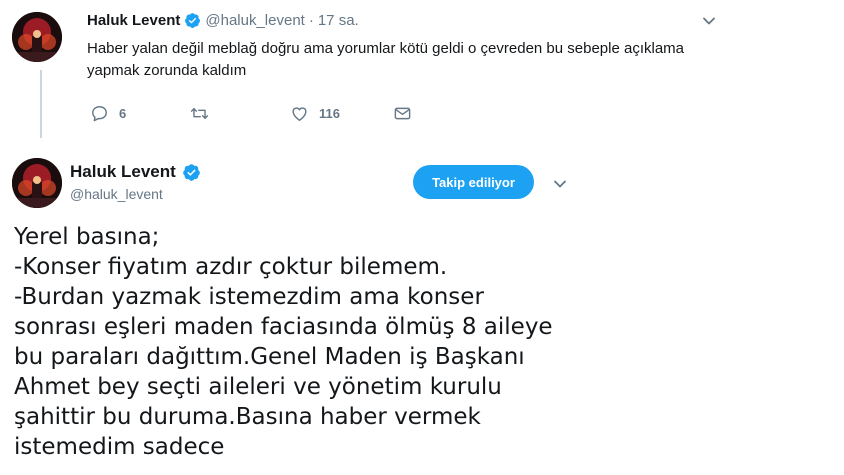 This screenshot has height=475, width=844. I want to click on like-button: 116, so click(315, 113).